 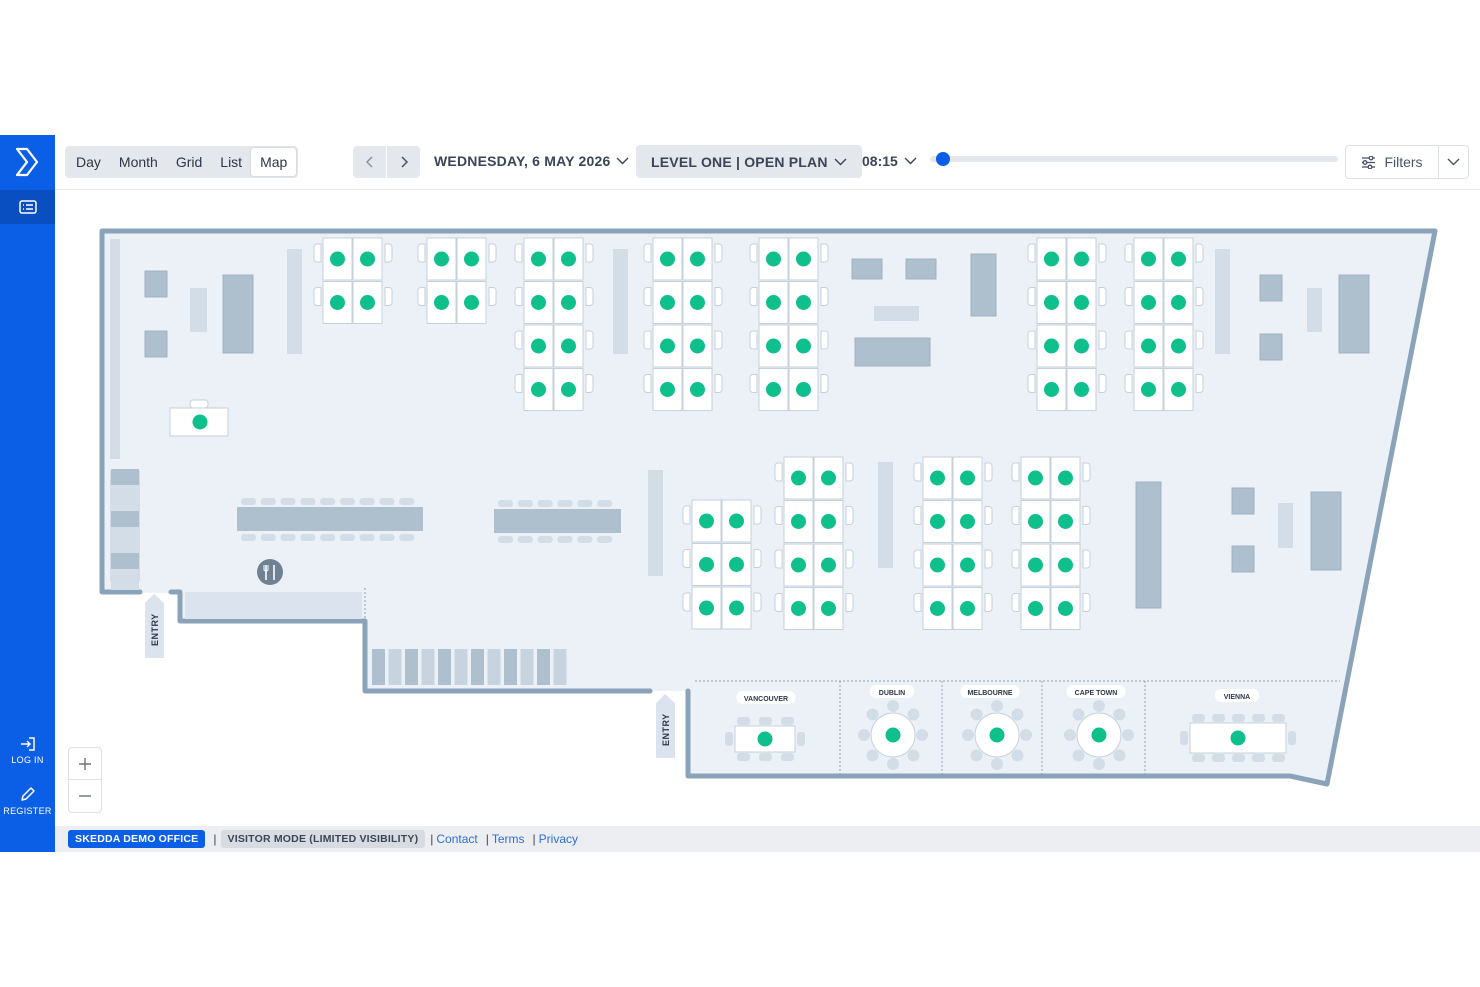 What do you see at coordinates (456, 839) in the screenshot?
I see `contact-link: Contact` at bounding box center [456, 839].